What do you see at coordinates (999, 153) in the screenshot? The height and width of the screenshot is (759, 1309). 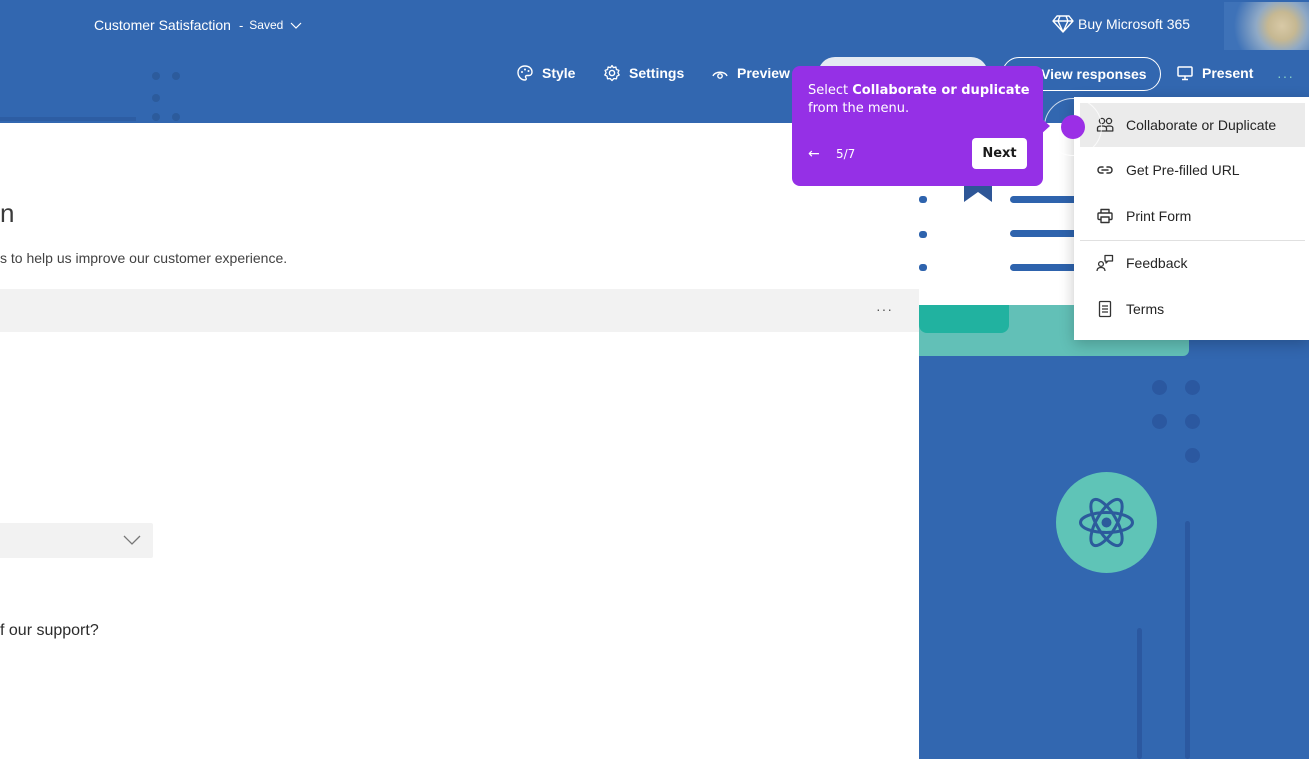 I see `guide-next-button: Next` at bounding box center [999, 153].